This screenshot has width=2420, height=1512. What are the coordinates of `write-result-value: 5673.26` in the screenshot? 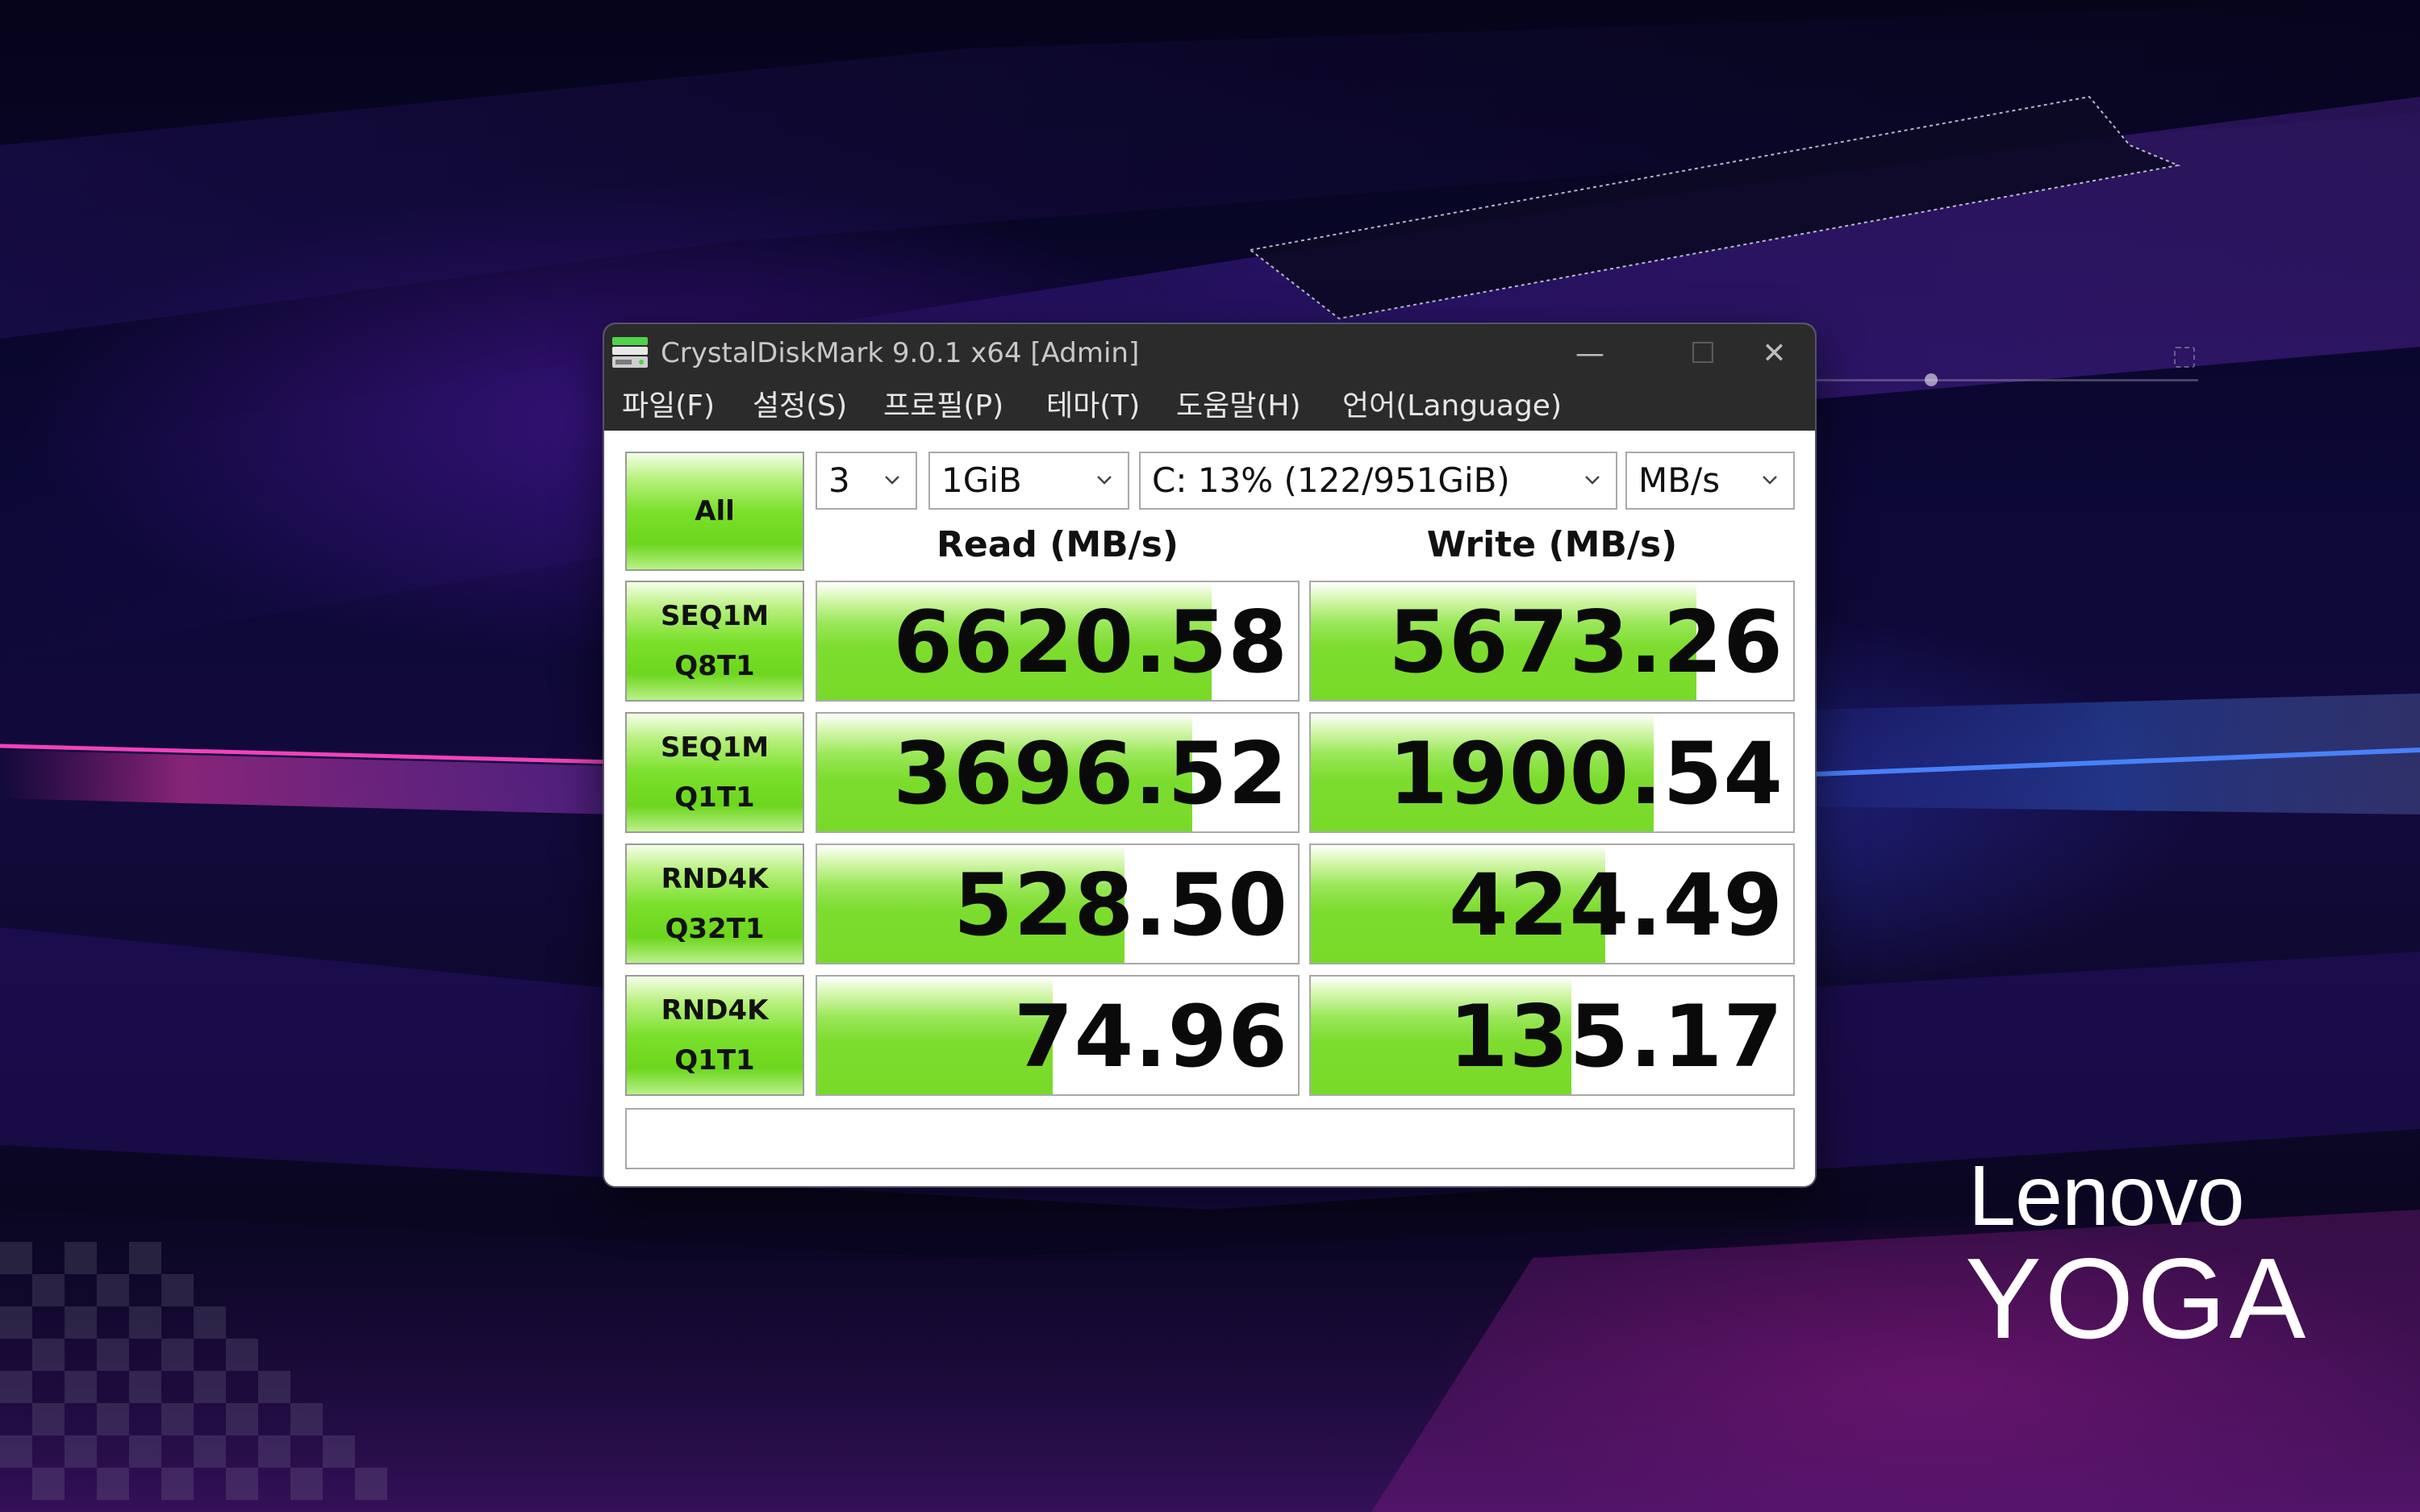 It's located at (1586, 642).